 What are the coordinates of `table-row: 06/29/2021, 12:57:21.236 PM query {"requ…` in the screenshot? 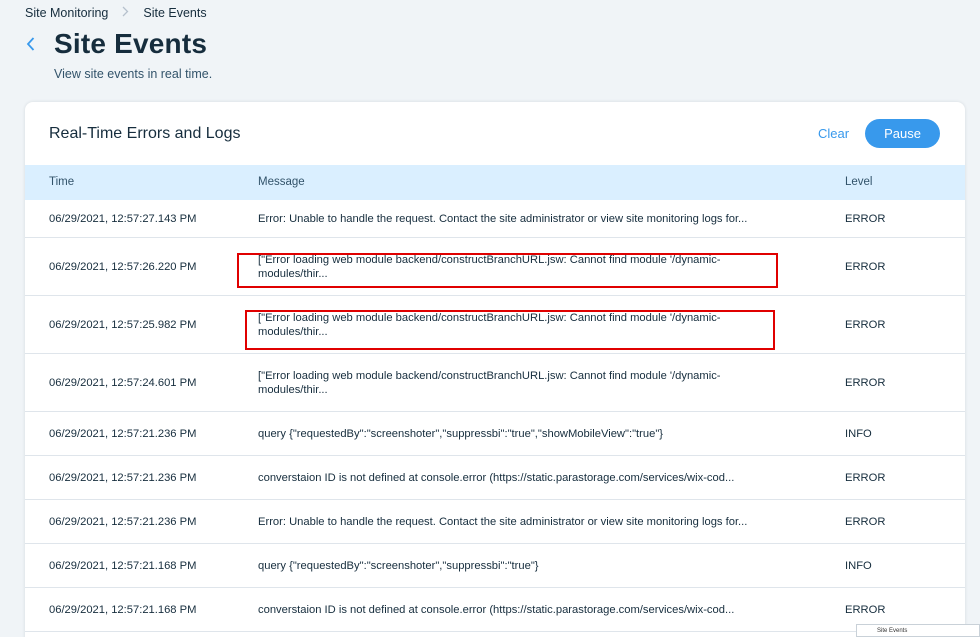 It's located at (495, 434).